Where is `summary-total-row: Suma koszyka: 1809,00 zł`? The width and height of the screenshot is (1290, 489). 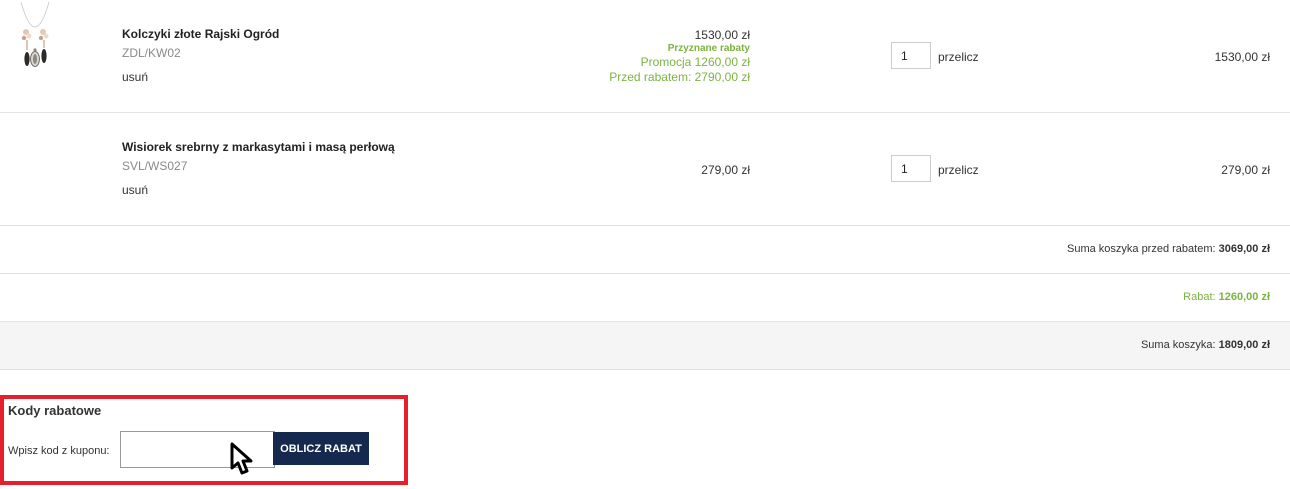
summary-total-row: Suma koszyka: 1809,00 zł is located at coordinates (645, 346).